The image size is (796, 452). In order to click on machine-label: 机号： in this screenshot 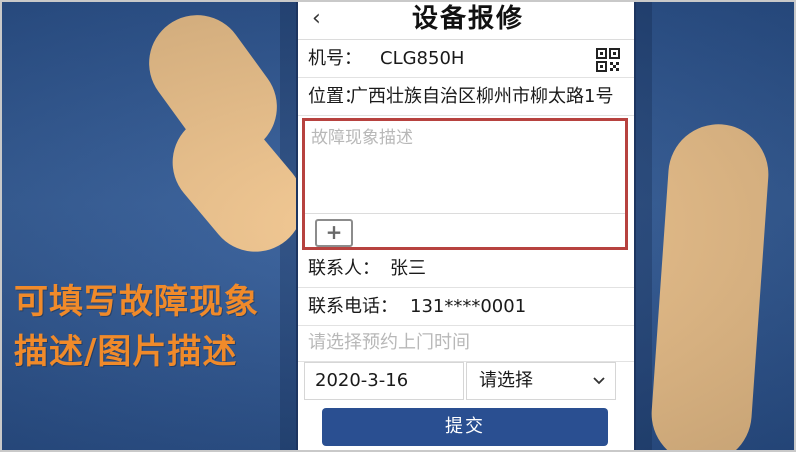, I will do `click(335, 58)`.